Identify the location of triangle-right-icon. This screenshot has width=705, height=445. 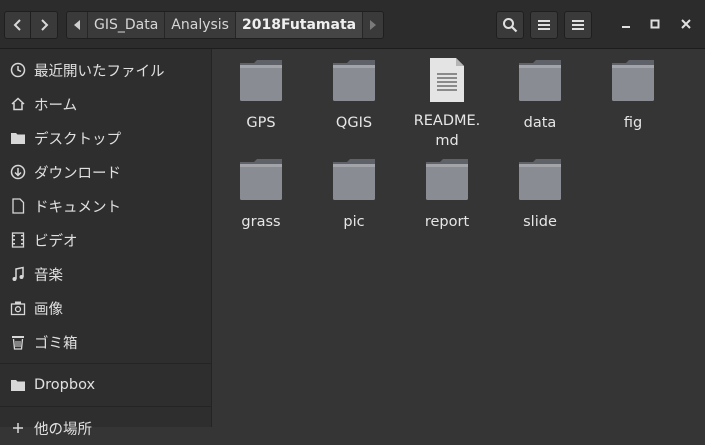
(373, 25).